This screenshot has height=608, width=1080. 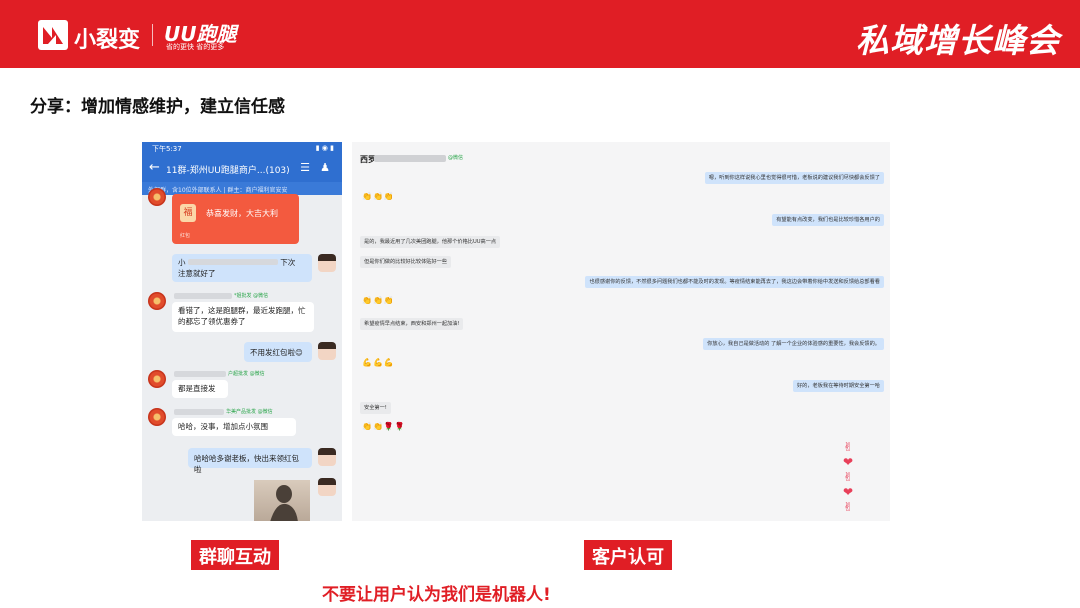 What do you see at coordinates (242, 149) in the screenshot?
I see `phone-status-bar: 下午5:37 ▮ ◉ ▮` at bounding box center [242, 149].